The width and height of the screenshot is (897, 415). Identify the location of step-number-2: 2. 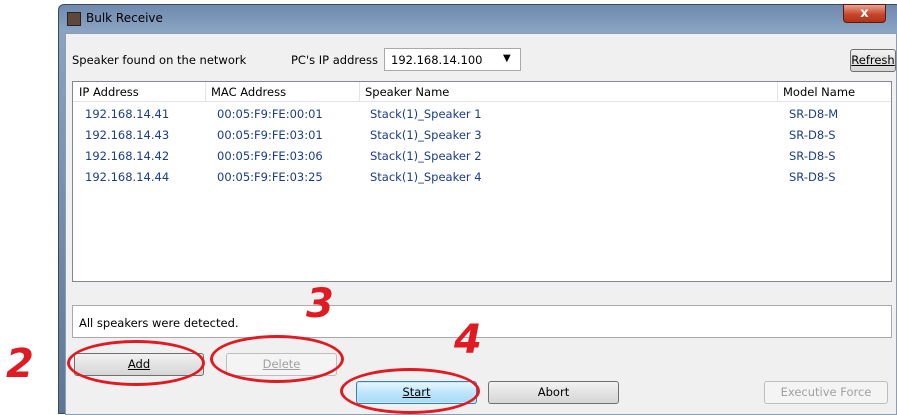
(20, 364).